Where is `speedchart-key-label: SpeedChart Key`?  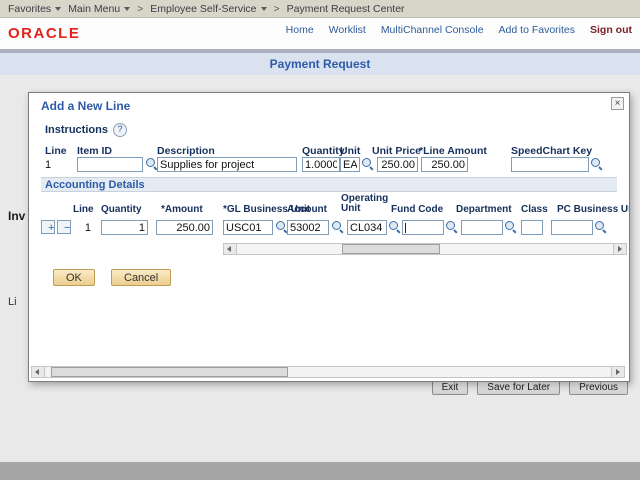
speedchart-key-label: SpeedChart Key is located at coordinates (552, 151).